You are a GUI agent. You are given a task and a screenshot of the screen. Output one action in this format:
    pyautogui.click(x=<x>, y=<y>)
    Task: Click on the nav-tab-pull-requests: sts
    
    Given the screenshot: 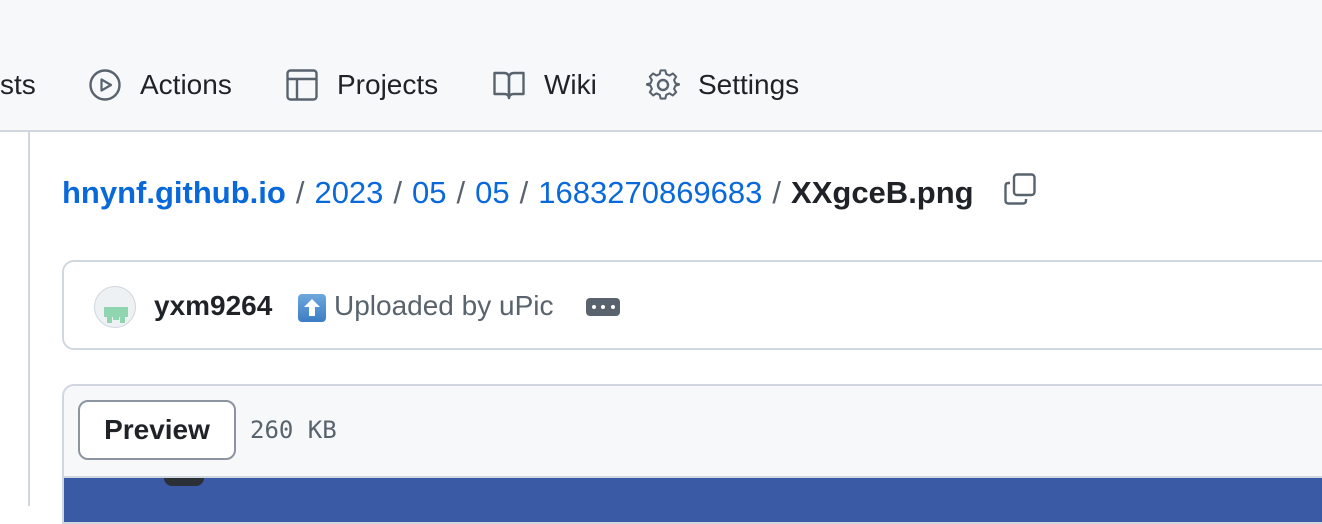 What is the action you would take?
    pyautogui.click(x=18, y=85)
    